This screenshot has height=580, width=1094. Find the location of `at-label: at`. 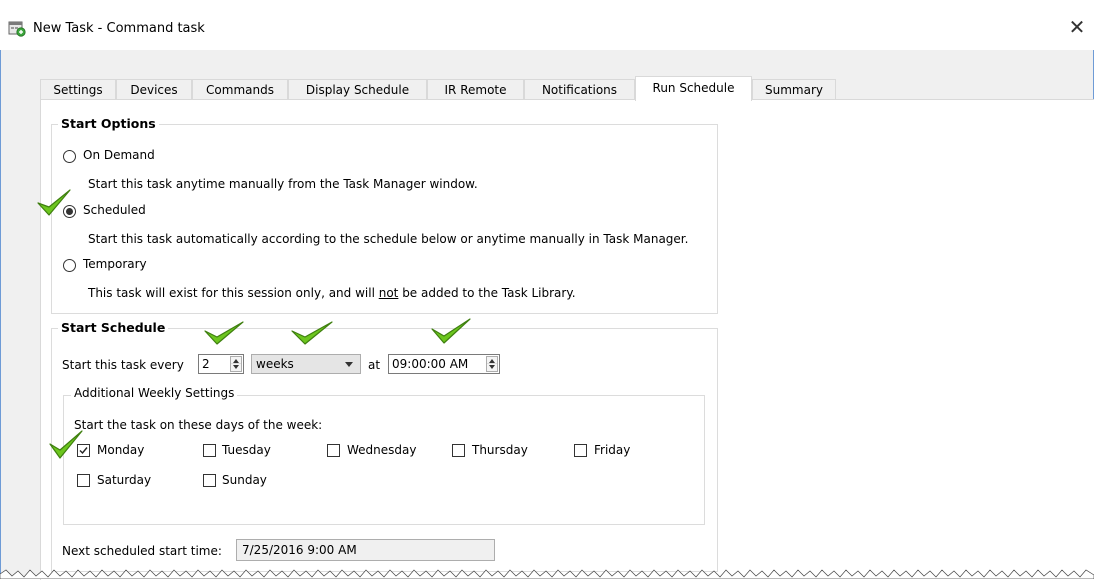

at-label: at is located at coordinates (374, 365).